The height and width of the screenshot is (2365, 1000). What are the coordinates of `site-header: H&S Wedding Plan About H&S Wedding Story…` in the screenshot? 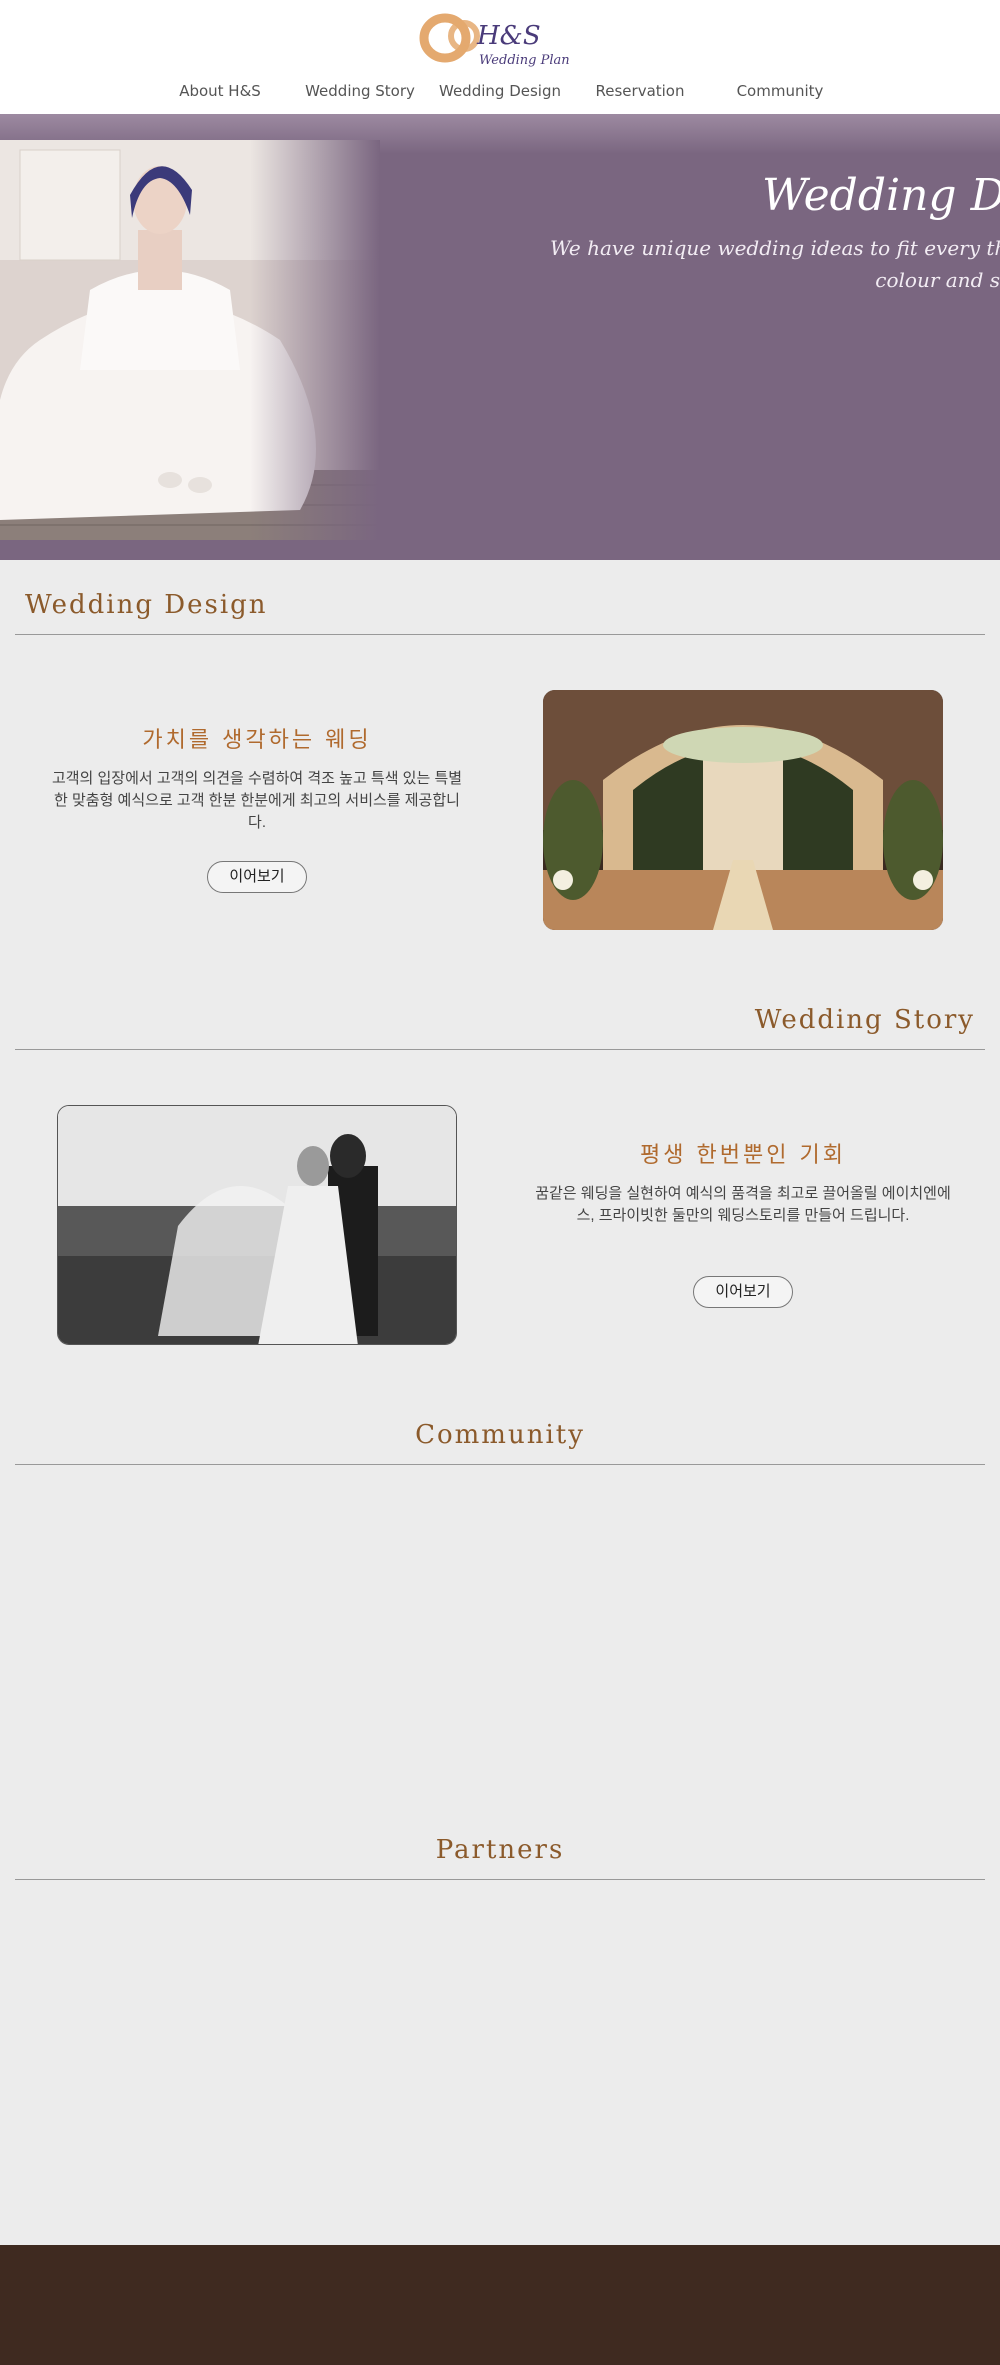 It's located at (500, 57).